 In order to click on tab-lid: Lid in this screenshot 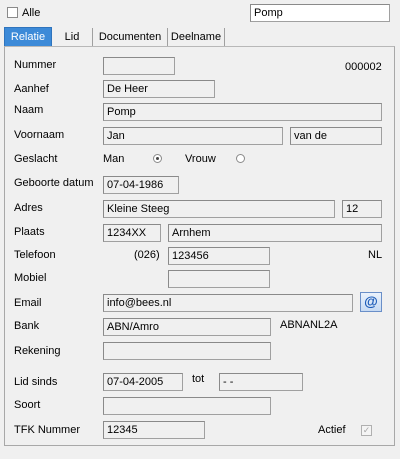, I will do `click(72, 37)`.